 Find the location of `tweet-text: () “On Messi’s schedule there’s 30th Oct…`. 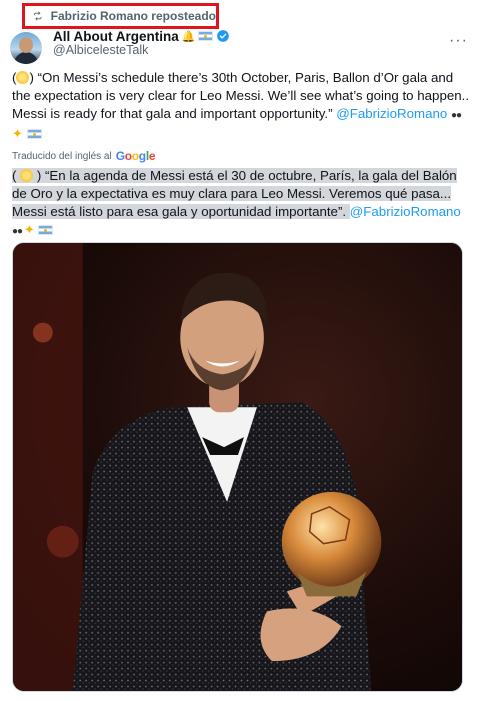

tweet-text: () “On Messi’s schedule there’s 30th Oct… is located at coordinates (242, 106).